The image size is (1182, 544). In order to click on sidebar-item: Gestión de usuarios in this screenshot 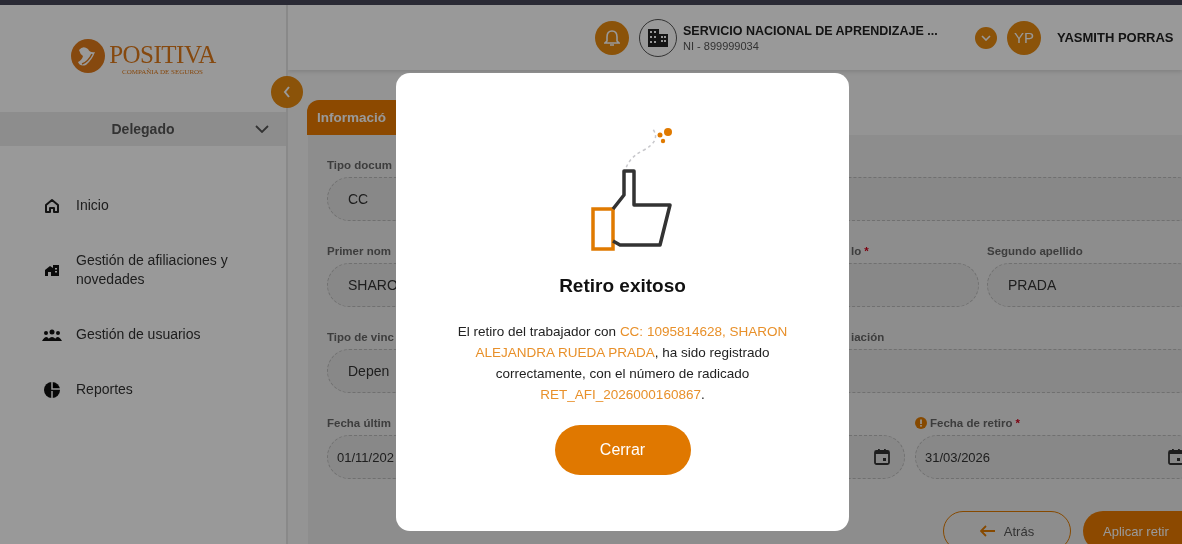, I will do `click(164, 334)`.